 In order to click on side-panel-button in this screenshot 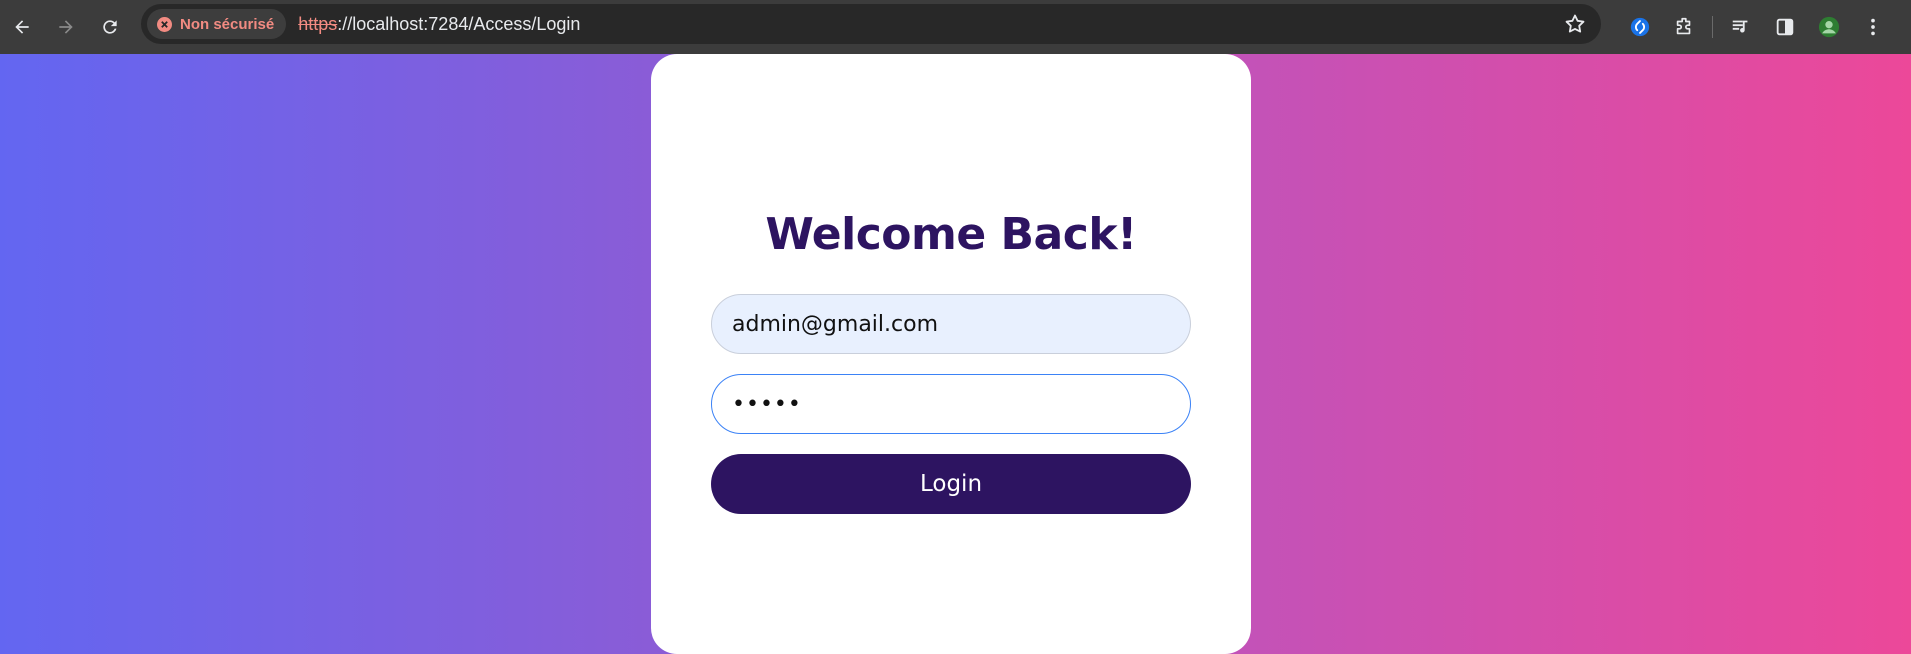, I will do `click(1785, 27)`.